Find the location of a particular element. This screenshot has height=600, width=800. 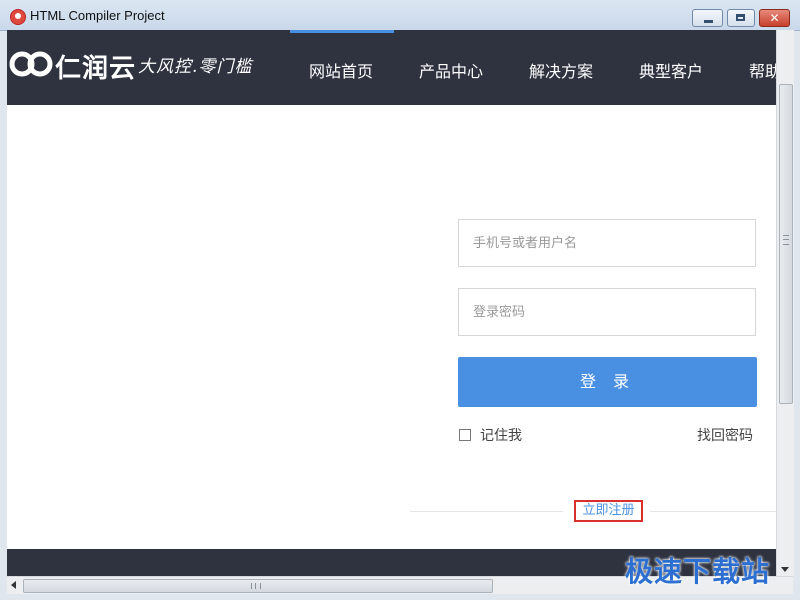

close-icon: ✕ is located at coordinates (774, 18).